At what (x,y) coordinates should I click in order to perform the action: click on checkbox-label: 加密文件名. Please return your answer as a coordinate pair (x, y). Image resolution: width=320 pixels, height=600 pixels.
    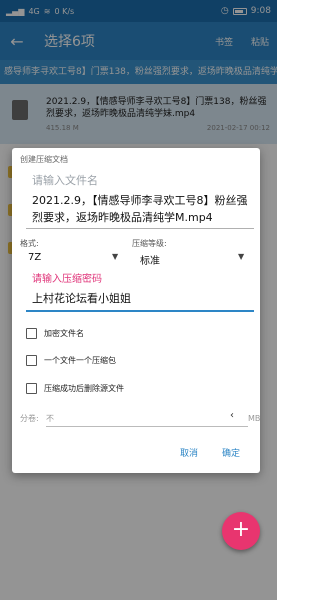
    Looking at the image, I should click on (64, 333).